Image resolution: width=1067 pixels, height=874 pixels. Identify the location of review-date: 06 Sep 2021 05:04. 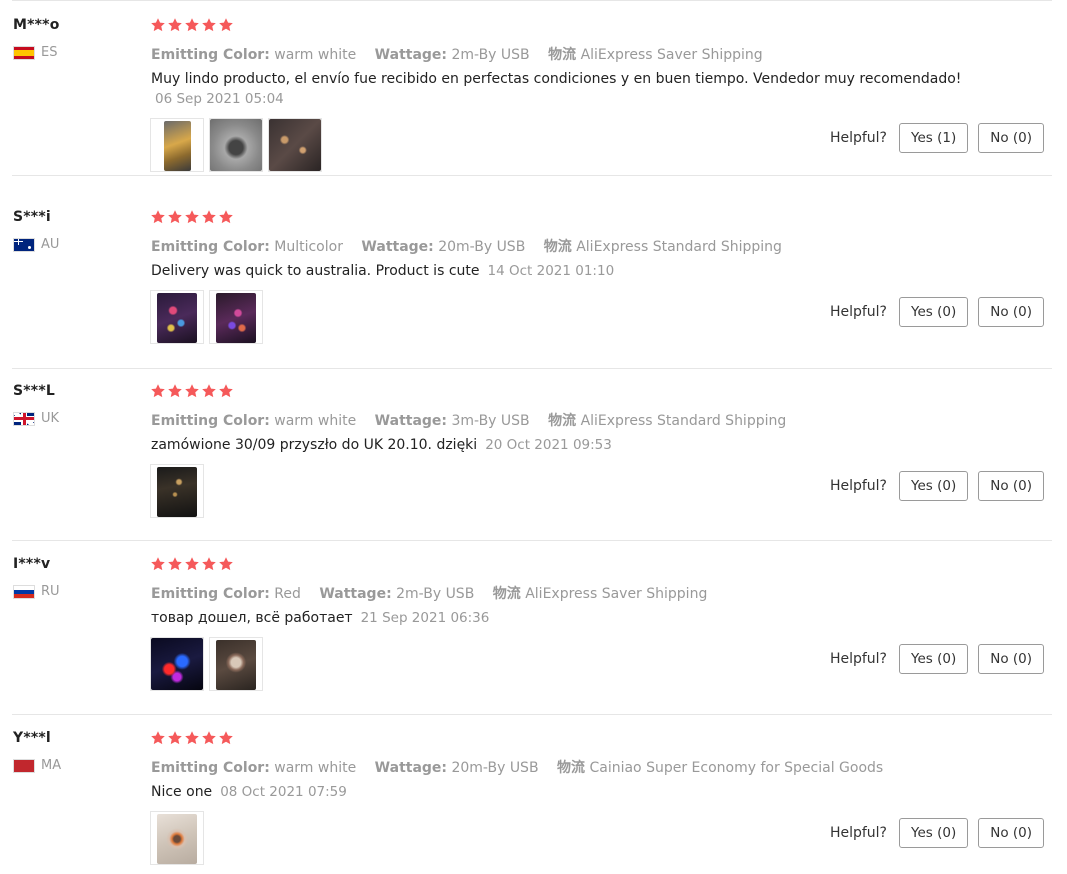
(219, 99).